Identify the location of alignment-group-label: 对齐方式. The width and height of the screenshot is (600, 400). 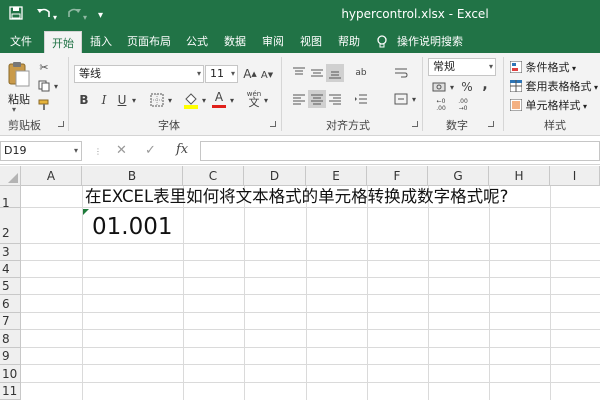
(348, 125).